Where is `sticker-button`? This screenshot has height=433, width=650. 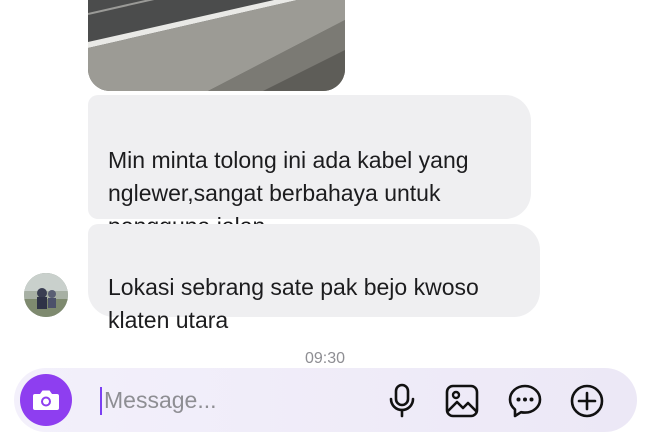 sticker-button is located at coordinates (525, 401).